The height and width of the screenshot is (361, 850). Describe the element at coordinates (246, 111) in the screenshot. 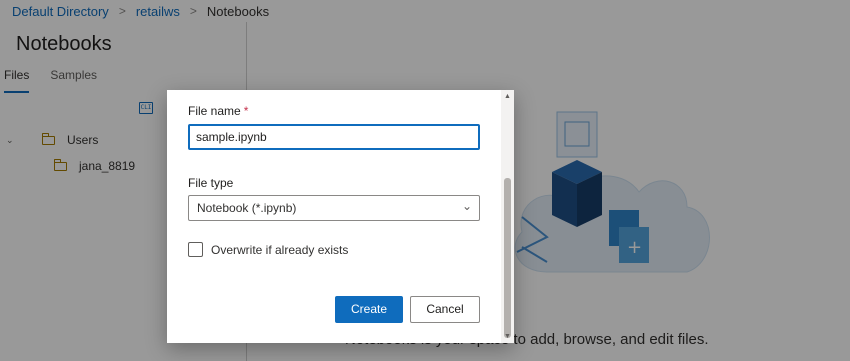

I see `required-marker: *` at that location.